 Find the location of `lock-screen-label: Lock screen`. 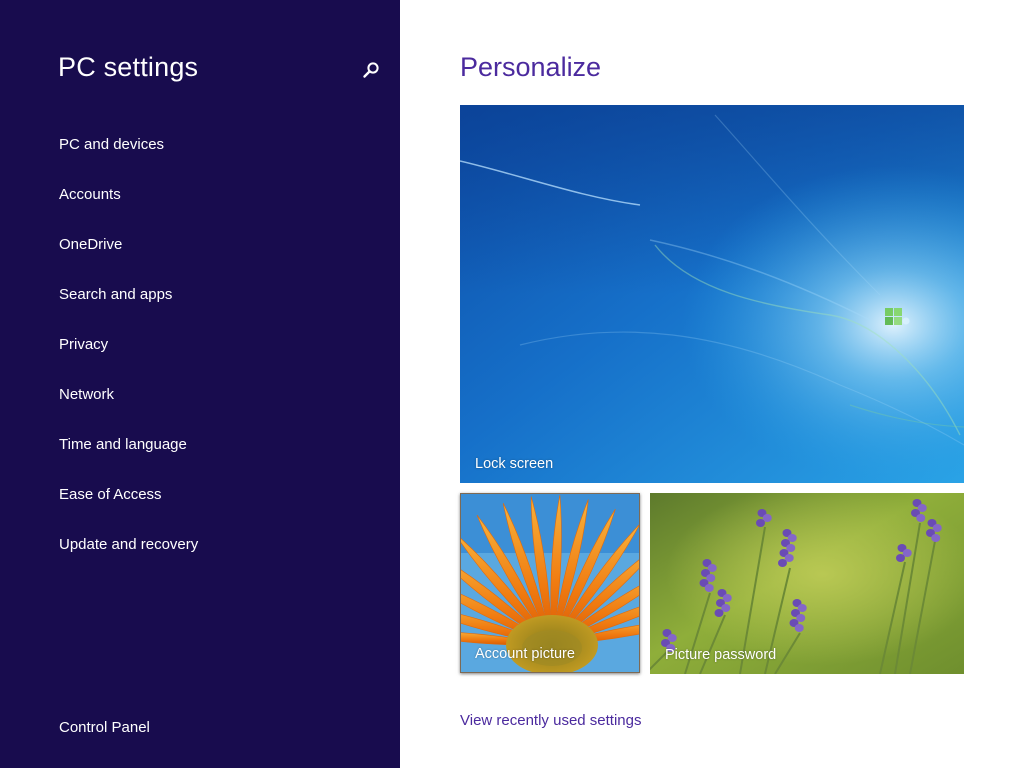

lock-screen-label: Lock screen is located at coordinates (514, 464).